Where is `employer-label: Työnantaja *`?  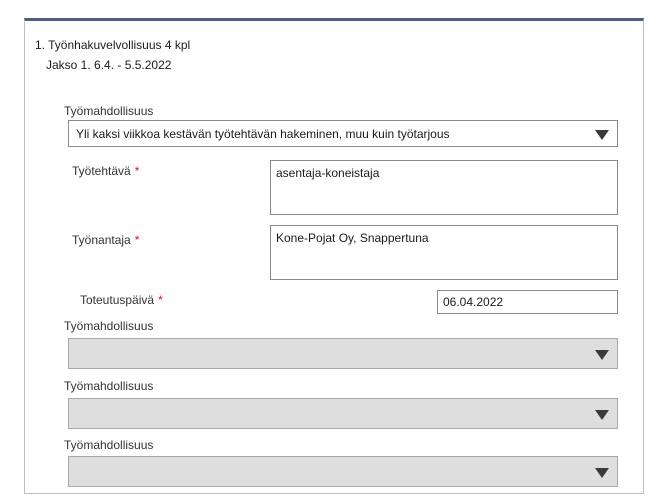
employer-label: Työnantaja * is located at coordinates (105, 240).